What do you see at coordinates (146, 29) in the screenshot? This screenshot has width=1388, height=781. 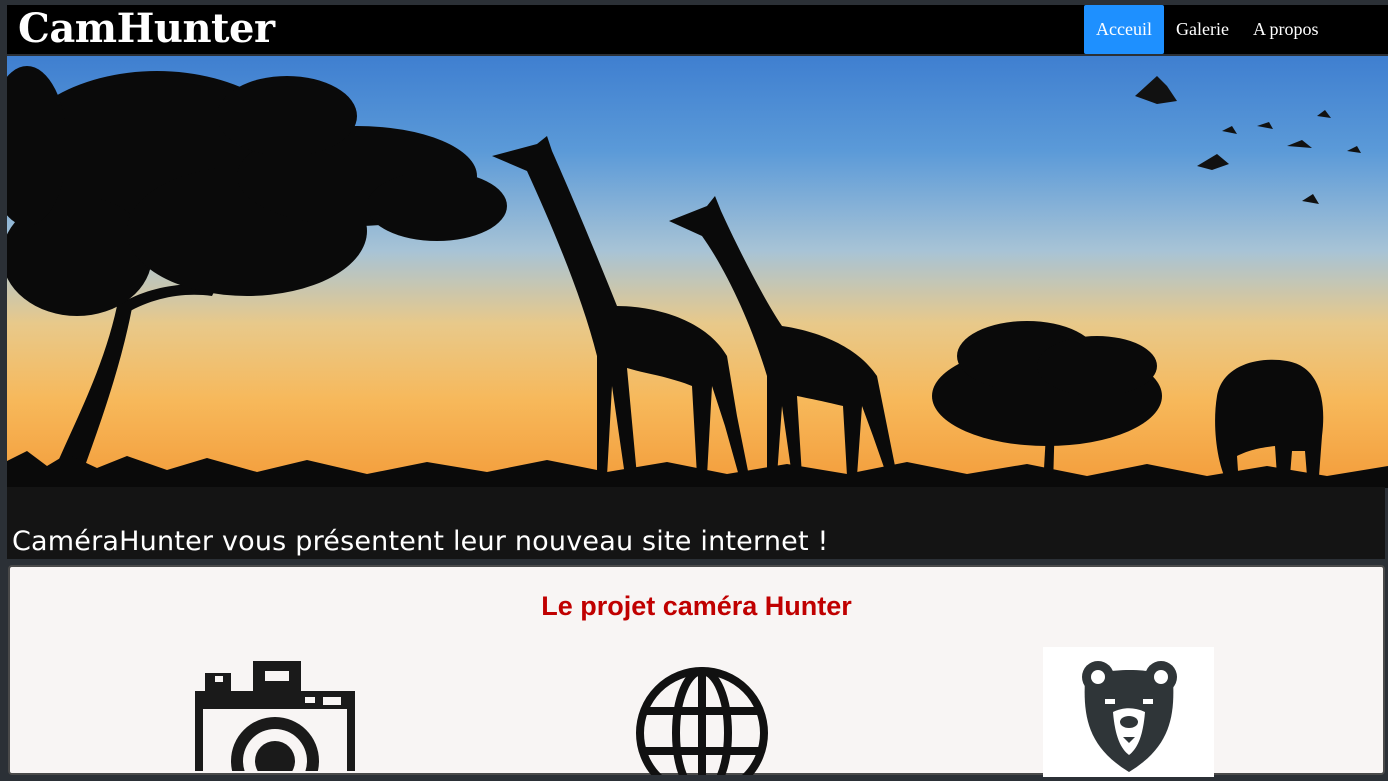 I see `brand-logo: CamHunter` at bounding box center [146, 29].